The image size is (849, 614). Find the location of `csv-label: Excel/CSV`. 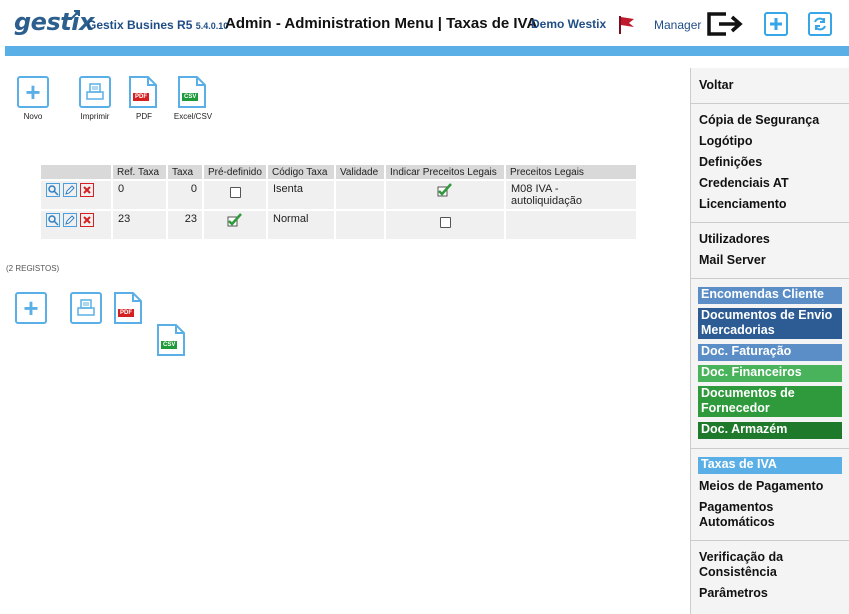

csv-label: Excel/CSV is located at coordinates (193, 116).